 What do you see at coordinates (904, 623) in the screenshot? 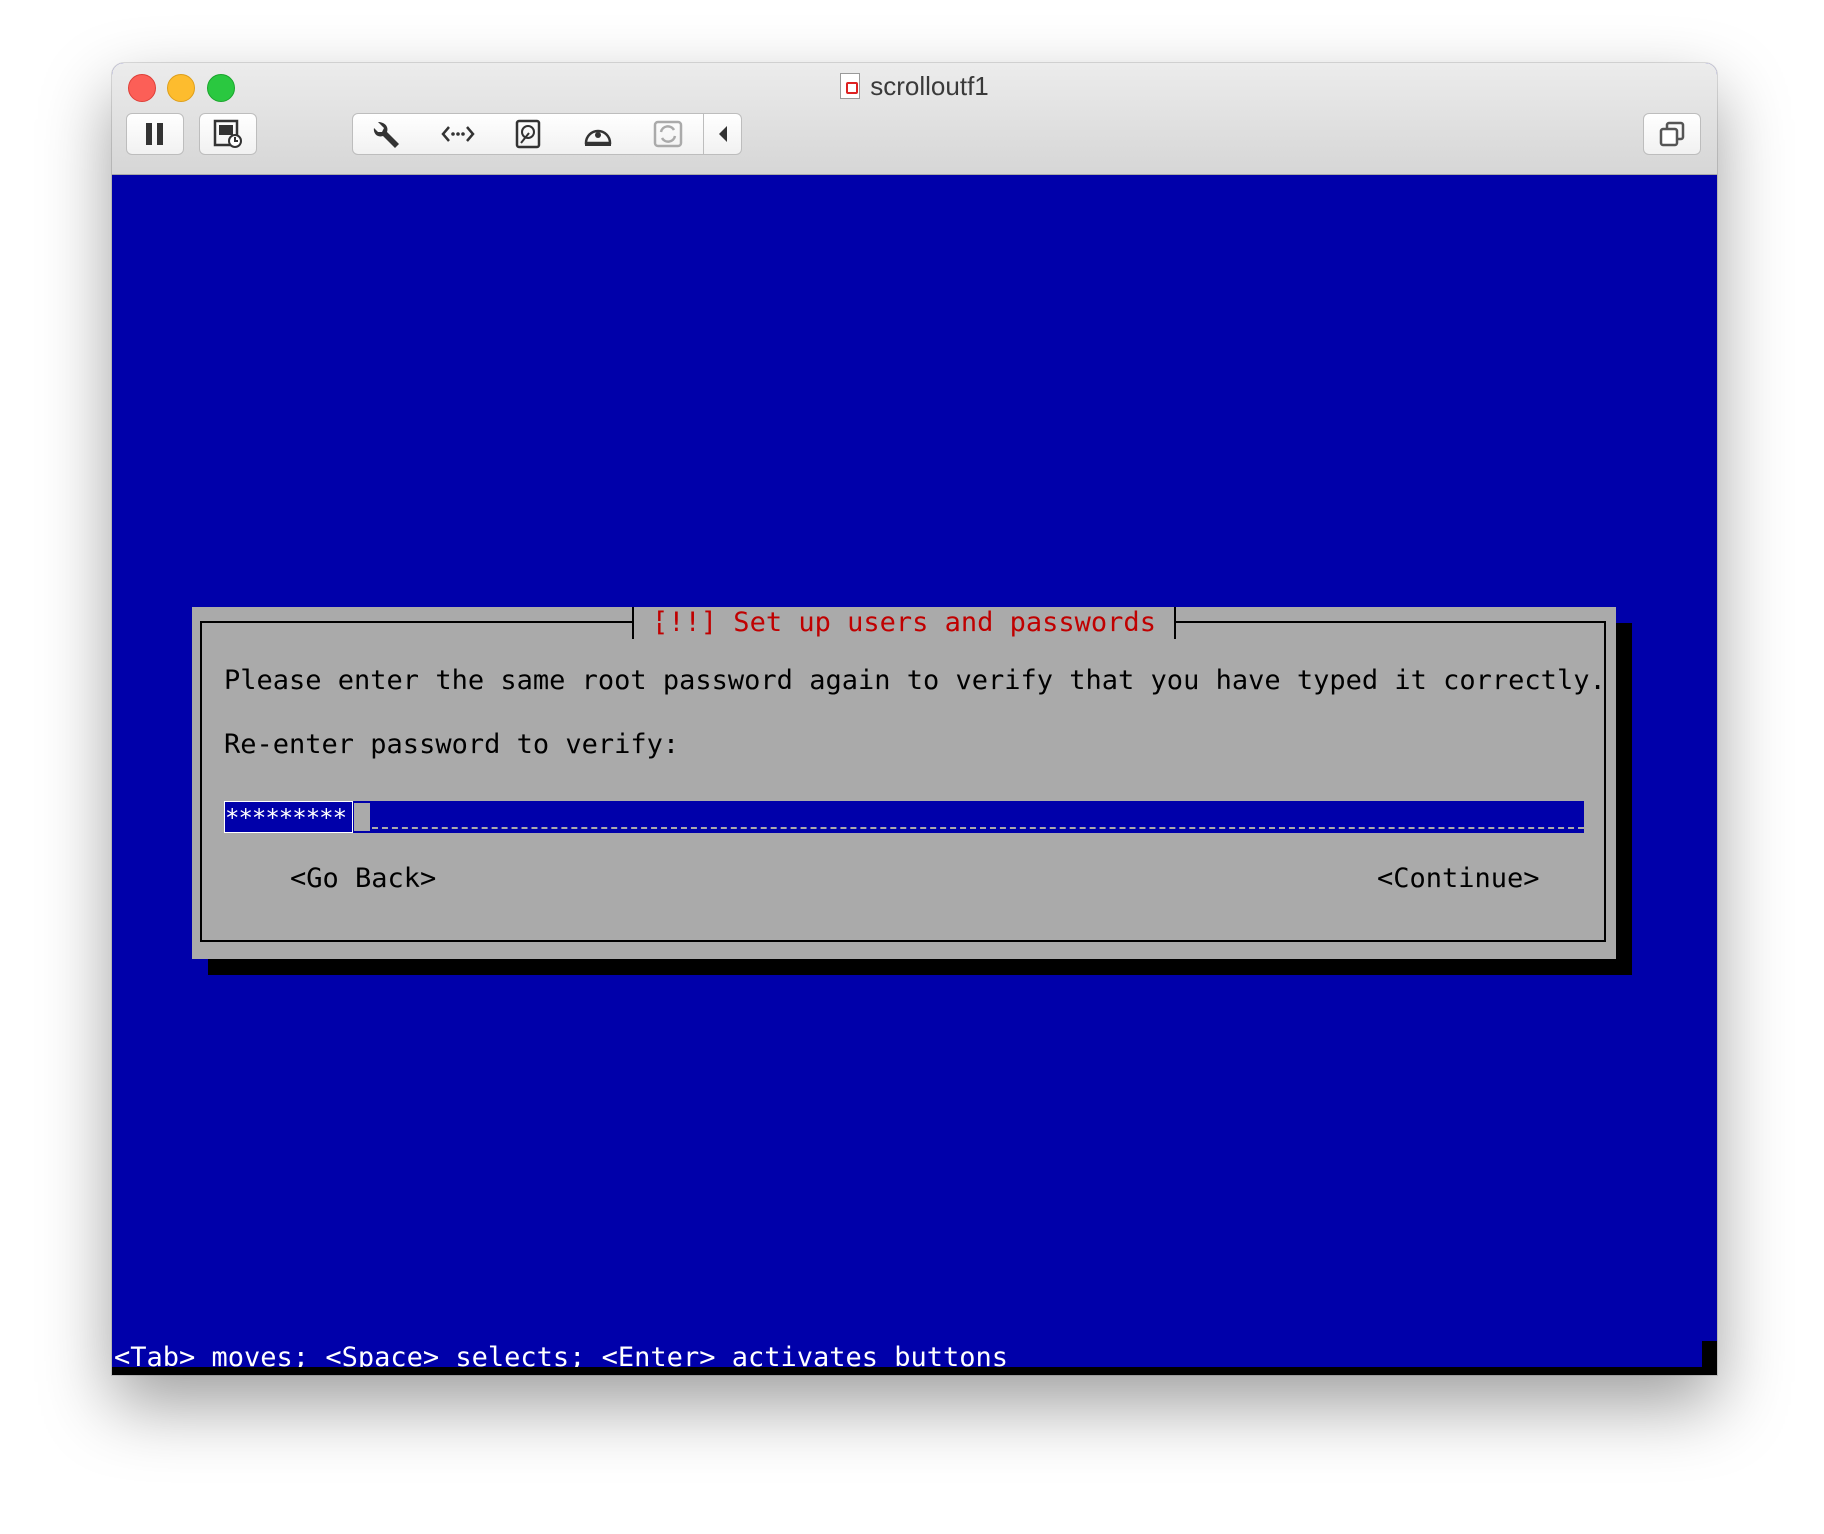
I see `dialog-title: [!!] Set up users and passwords` at bounding box center [904, 623].